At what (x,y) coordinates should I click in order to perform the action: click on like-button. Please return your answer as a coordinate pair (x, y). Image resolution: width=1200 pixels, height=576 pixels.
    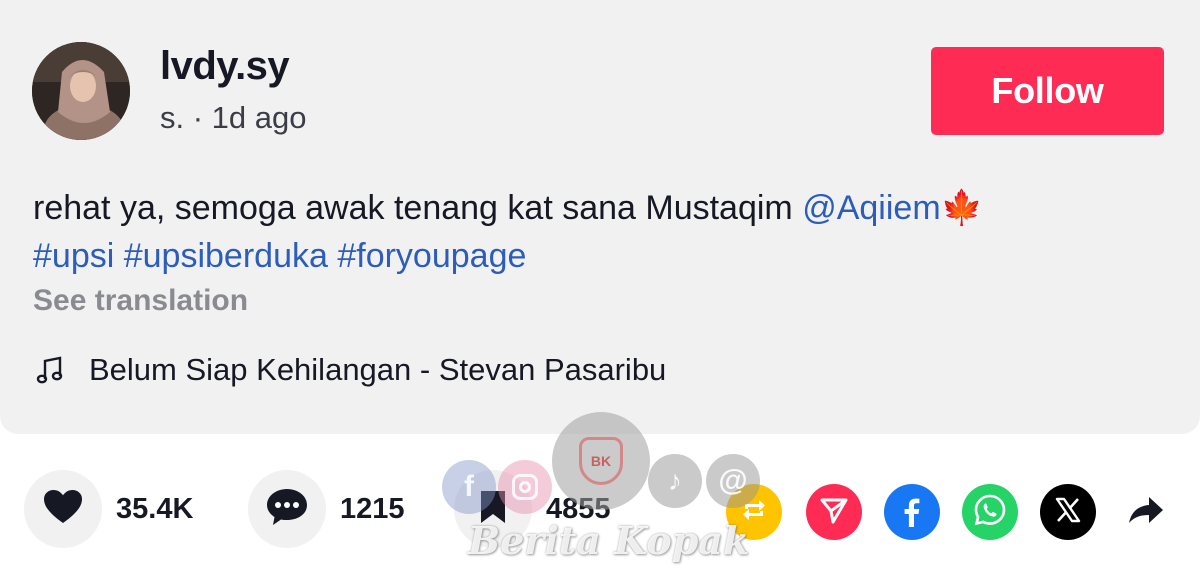
    Looking at the image, I should click on (63, 509).